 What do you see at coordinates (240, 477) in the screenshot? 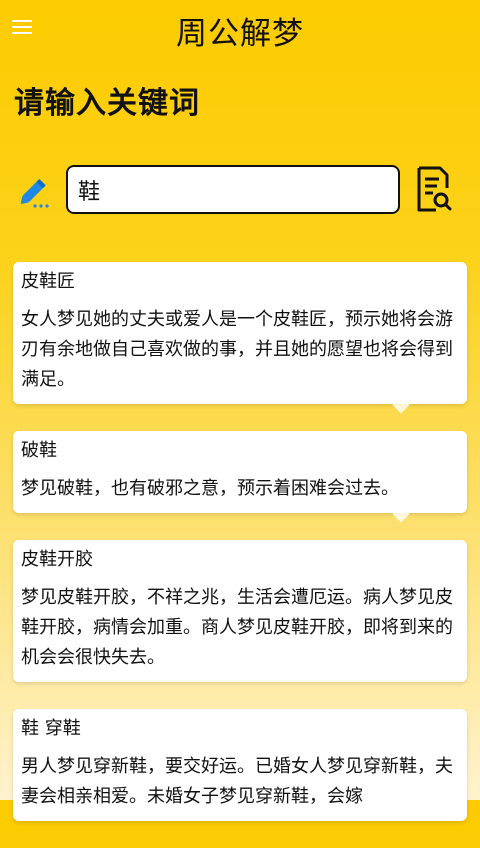
I see `result-card: 破鞋 梦见破鞋，也有破邪之意，预示着困难会过去。` at bounding box center [240, 477].